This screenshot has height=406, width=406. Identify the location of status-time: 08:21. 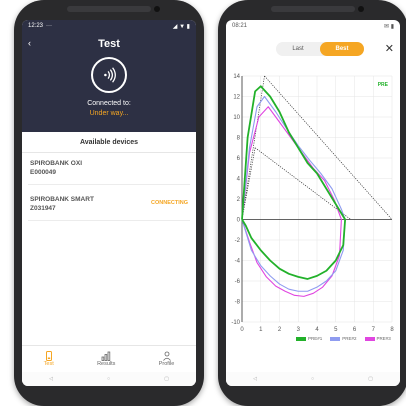
(240, 26).